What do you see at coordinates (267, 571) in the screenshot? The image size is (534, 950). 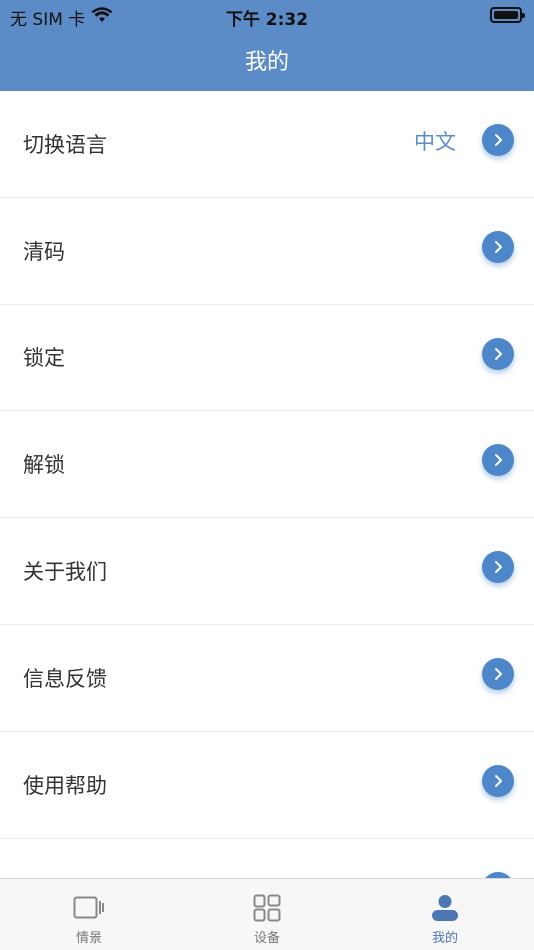 I see `menu-item-about-us: 关于我们` at bounding box center [267, 571].